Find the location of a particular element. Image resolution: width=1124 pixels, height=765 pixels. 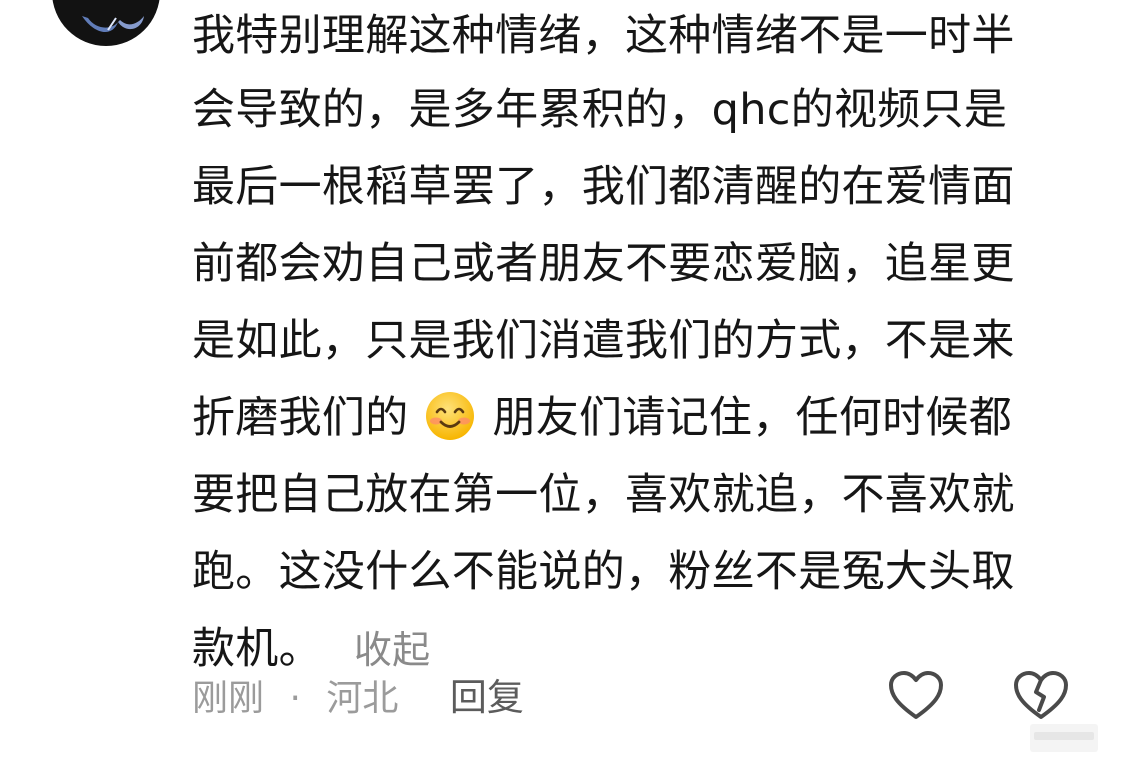

dislike-button is located at coordinates (1041, 696).